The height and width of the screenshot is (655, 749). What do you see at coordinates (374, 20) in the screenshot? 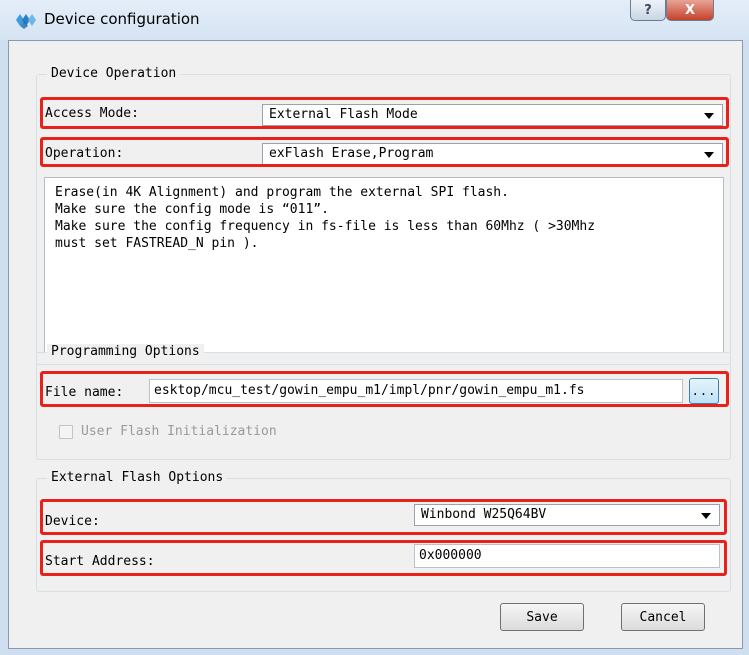
I see `title-bar: Device configuration ? X` at bounding box center [374, 20].